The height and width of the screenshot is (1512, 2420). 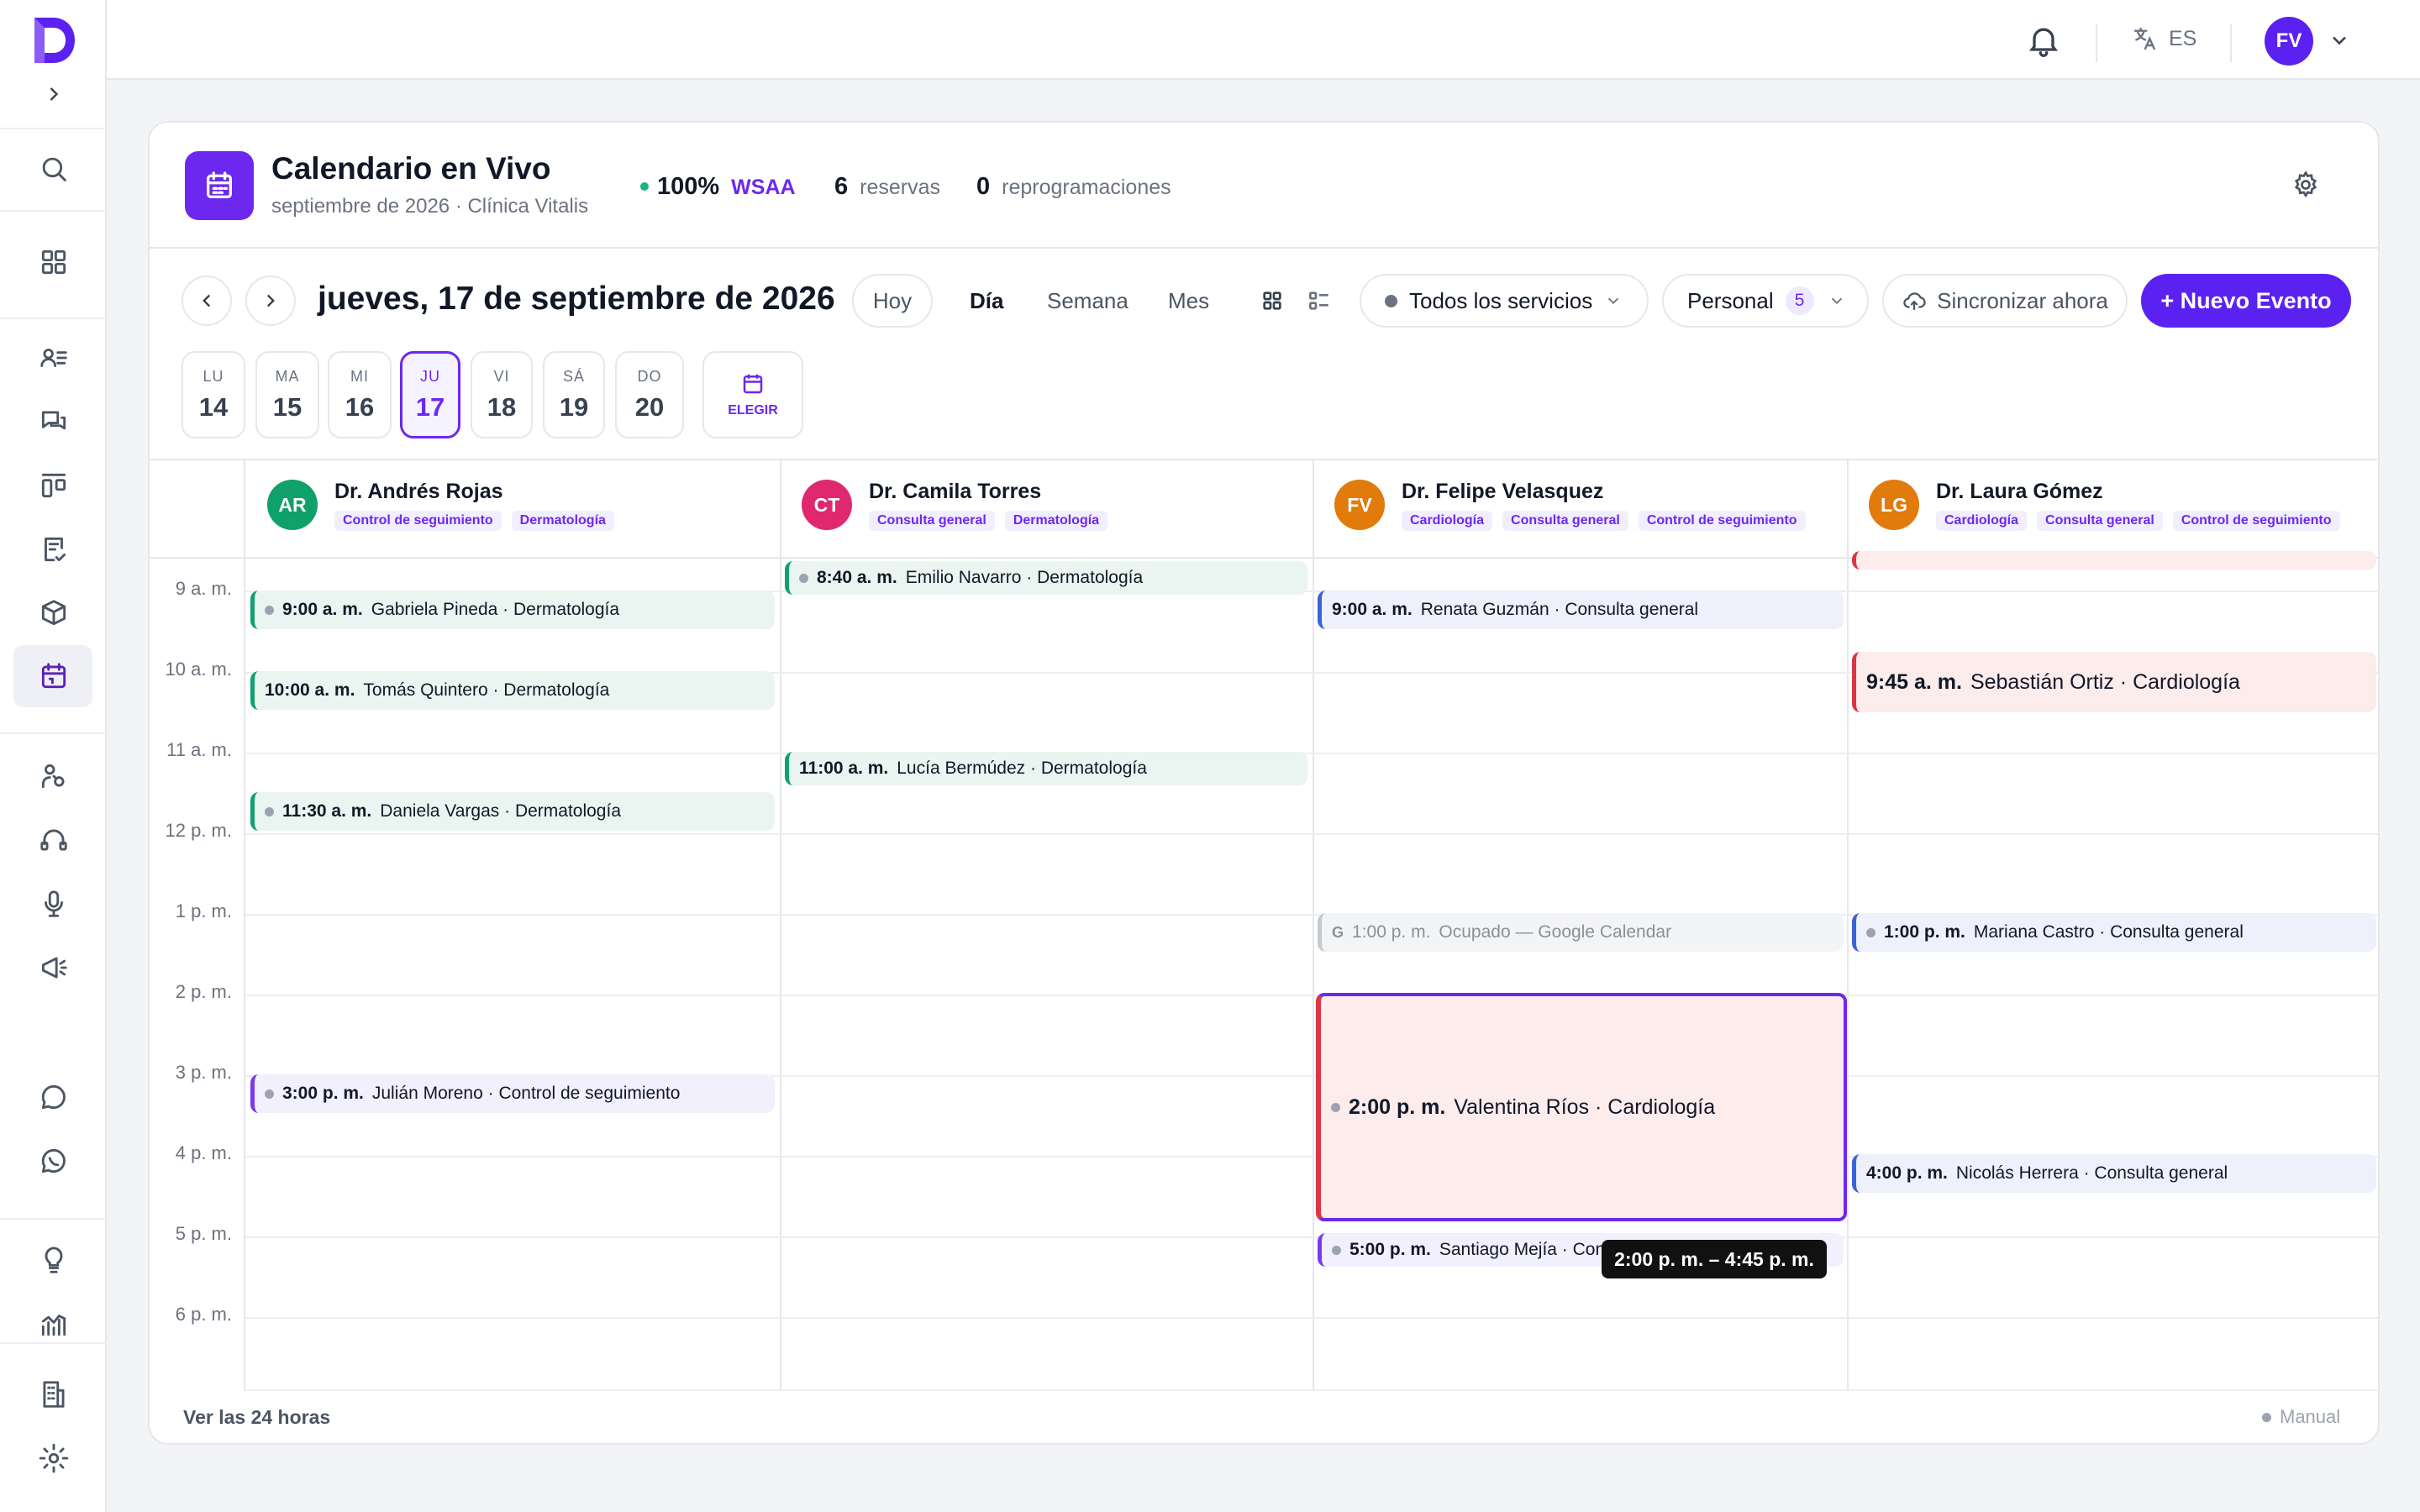 I want to click on microphone-icon, so click(x=54, y=904).